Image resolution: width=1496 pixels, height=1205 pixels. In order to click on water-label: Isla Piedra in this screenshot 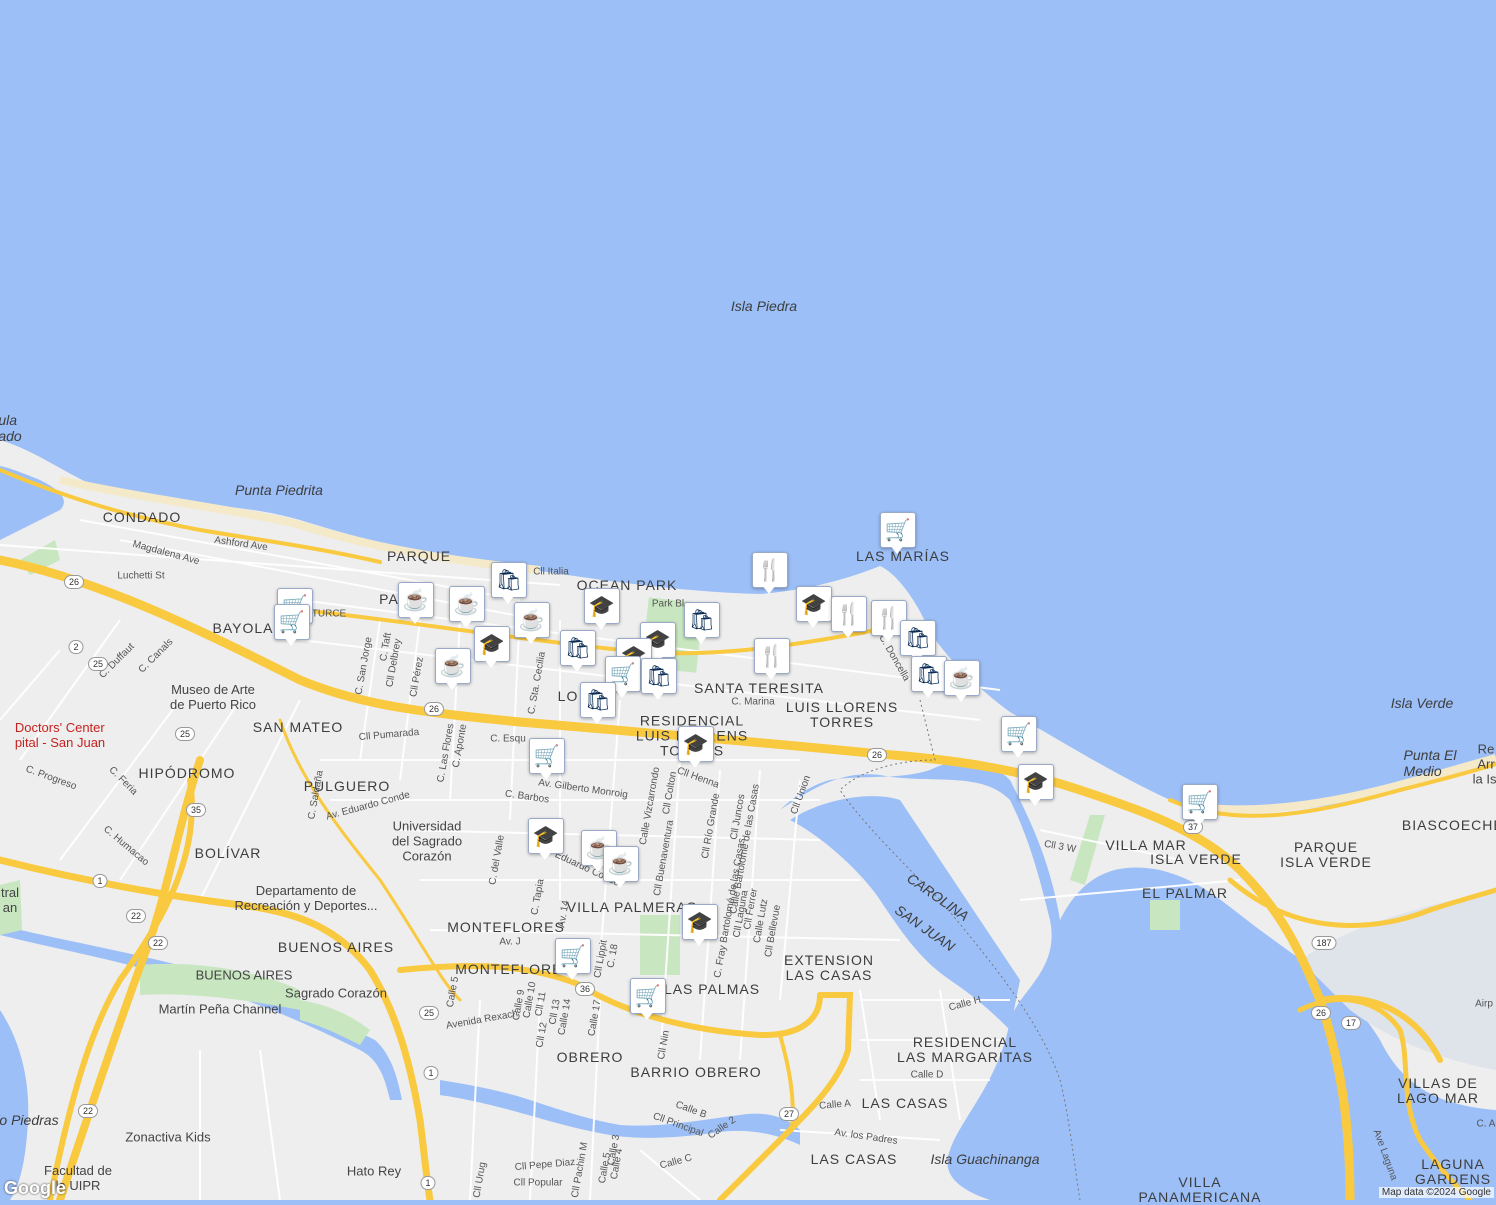, I will do `click(764, 306)`.